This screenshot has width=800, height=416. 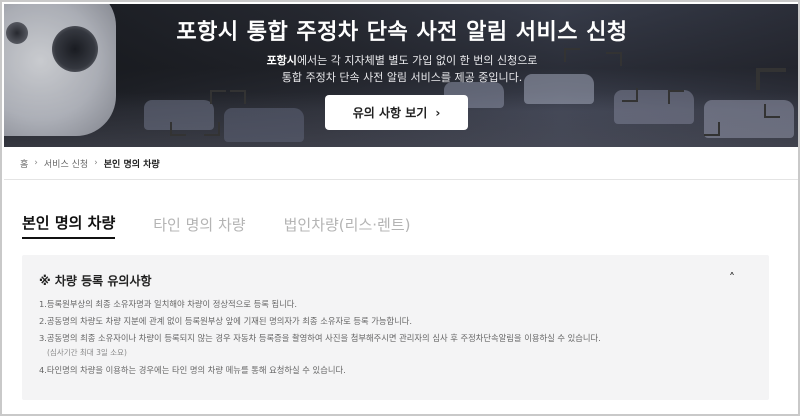 What do you see at coordinates (347, 226) in the screenshot?
I see `tab-corporate-vehicle: 법인차량(리스·렌트)` at bounding box center [347, 226].